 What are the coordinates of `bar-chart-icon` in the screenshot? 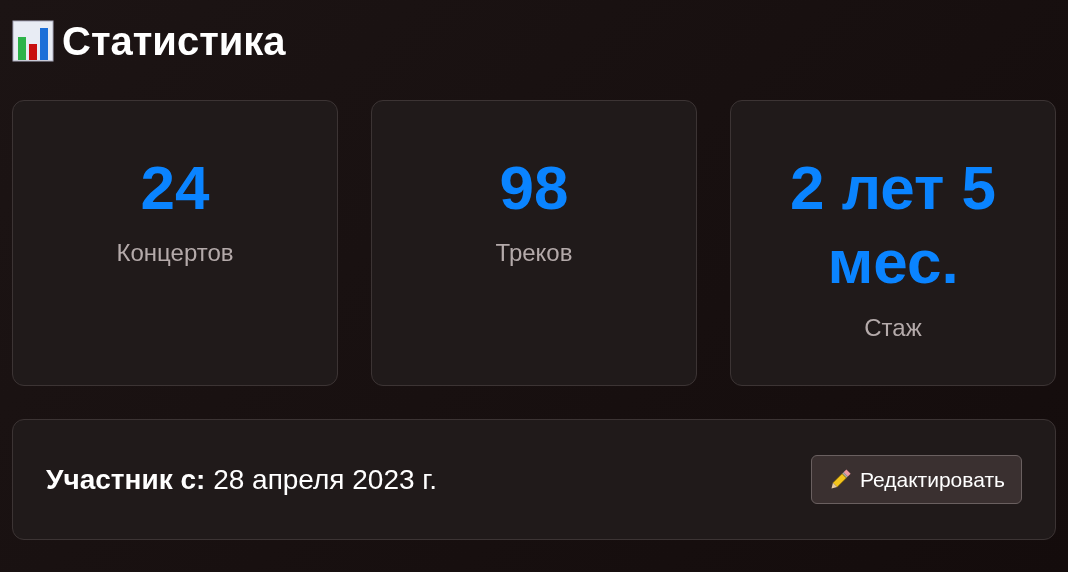 It's located at (33, 41).